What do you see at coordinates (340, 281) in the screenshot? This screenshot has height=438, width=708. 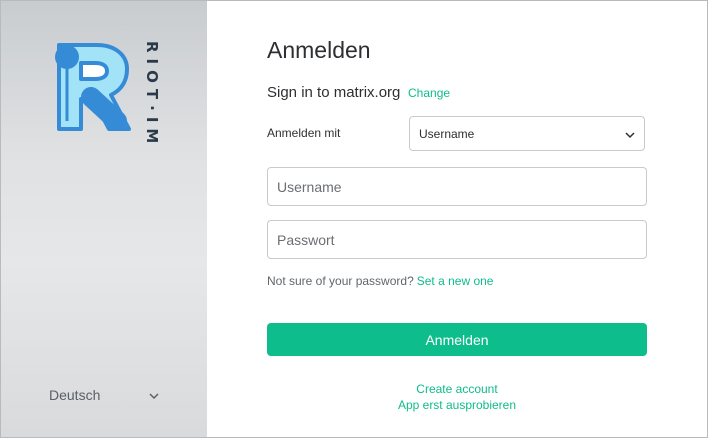 I see `forgot-password-text: Not sure of your password?` at bounding box center [340, 281].